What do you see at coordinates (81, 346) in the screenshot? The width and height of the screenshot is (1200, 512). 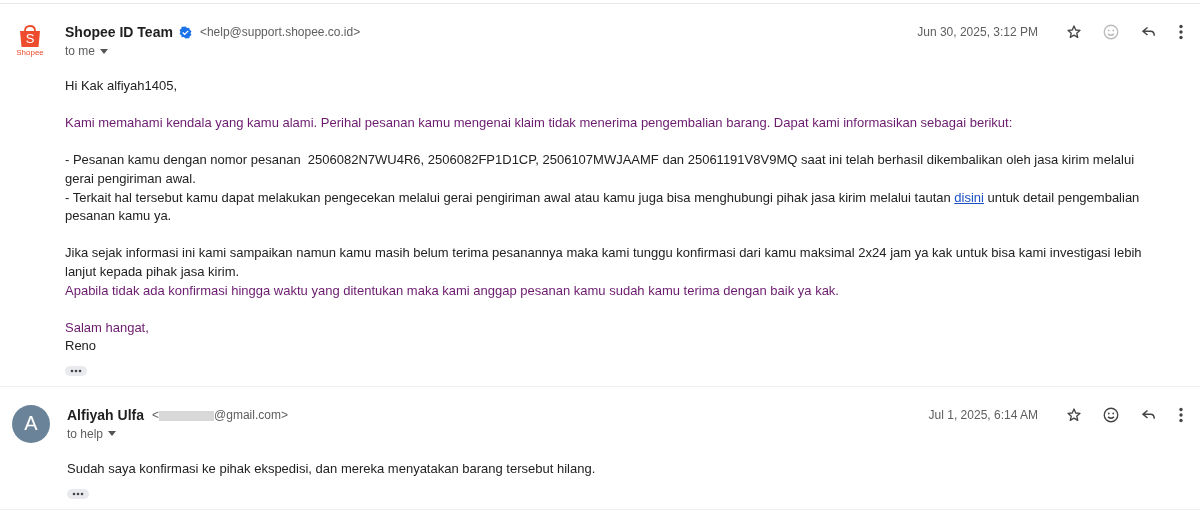 I see `message-paragraph: Reno` at bounding box center [81, 346].